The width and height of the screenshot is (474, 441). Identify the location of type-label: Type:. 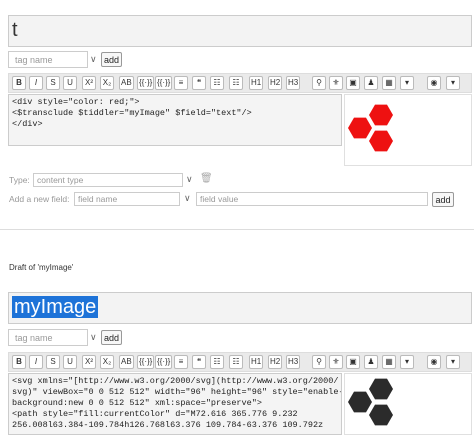
(19, 180).